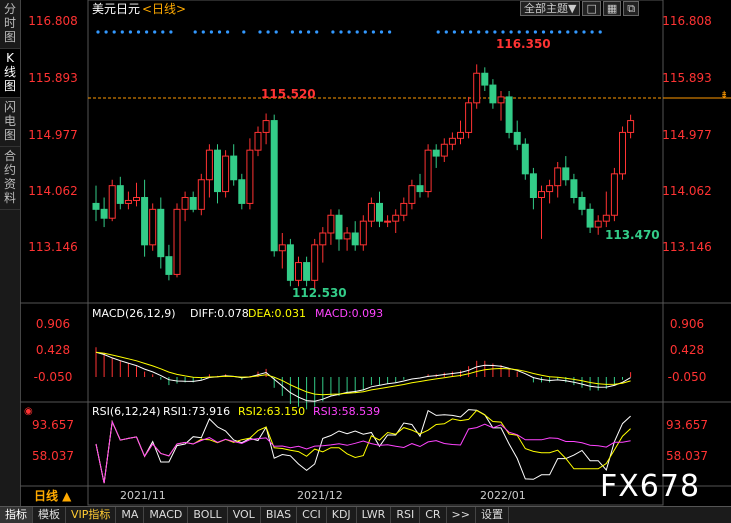 This screenshot has height=523, width=731. I want to click on tab-cr: CR, so click(433, 515).